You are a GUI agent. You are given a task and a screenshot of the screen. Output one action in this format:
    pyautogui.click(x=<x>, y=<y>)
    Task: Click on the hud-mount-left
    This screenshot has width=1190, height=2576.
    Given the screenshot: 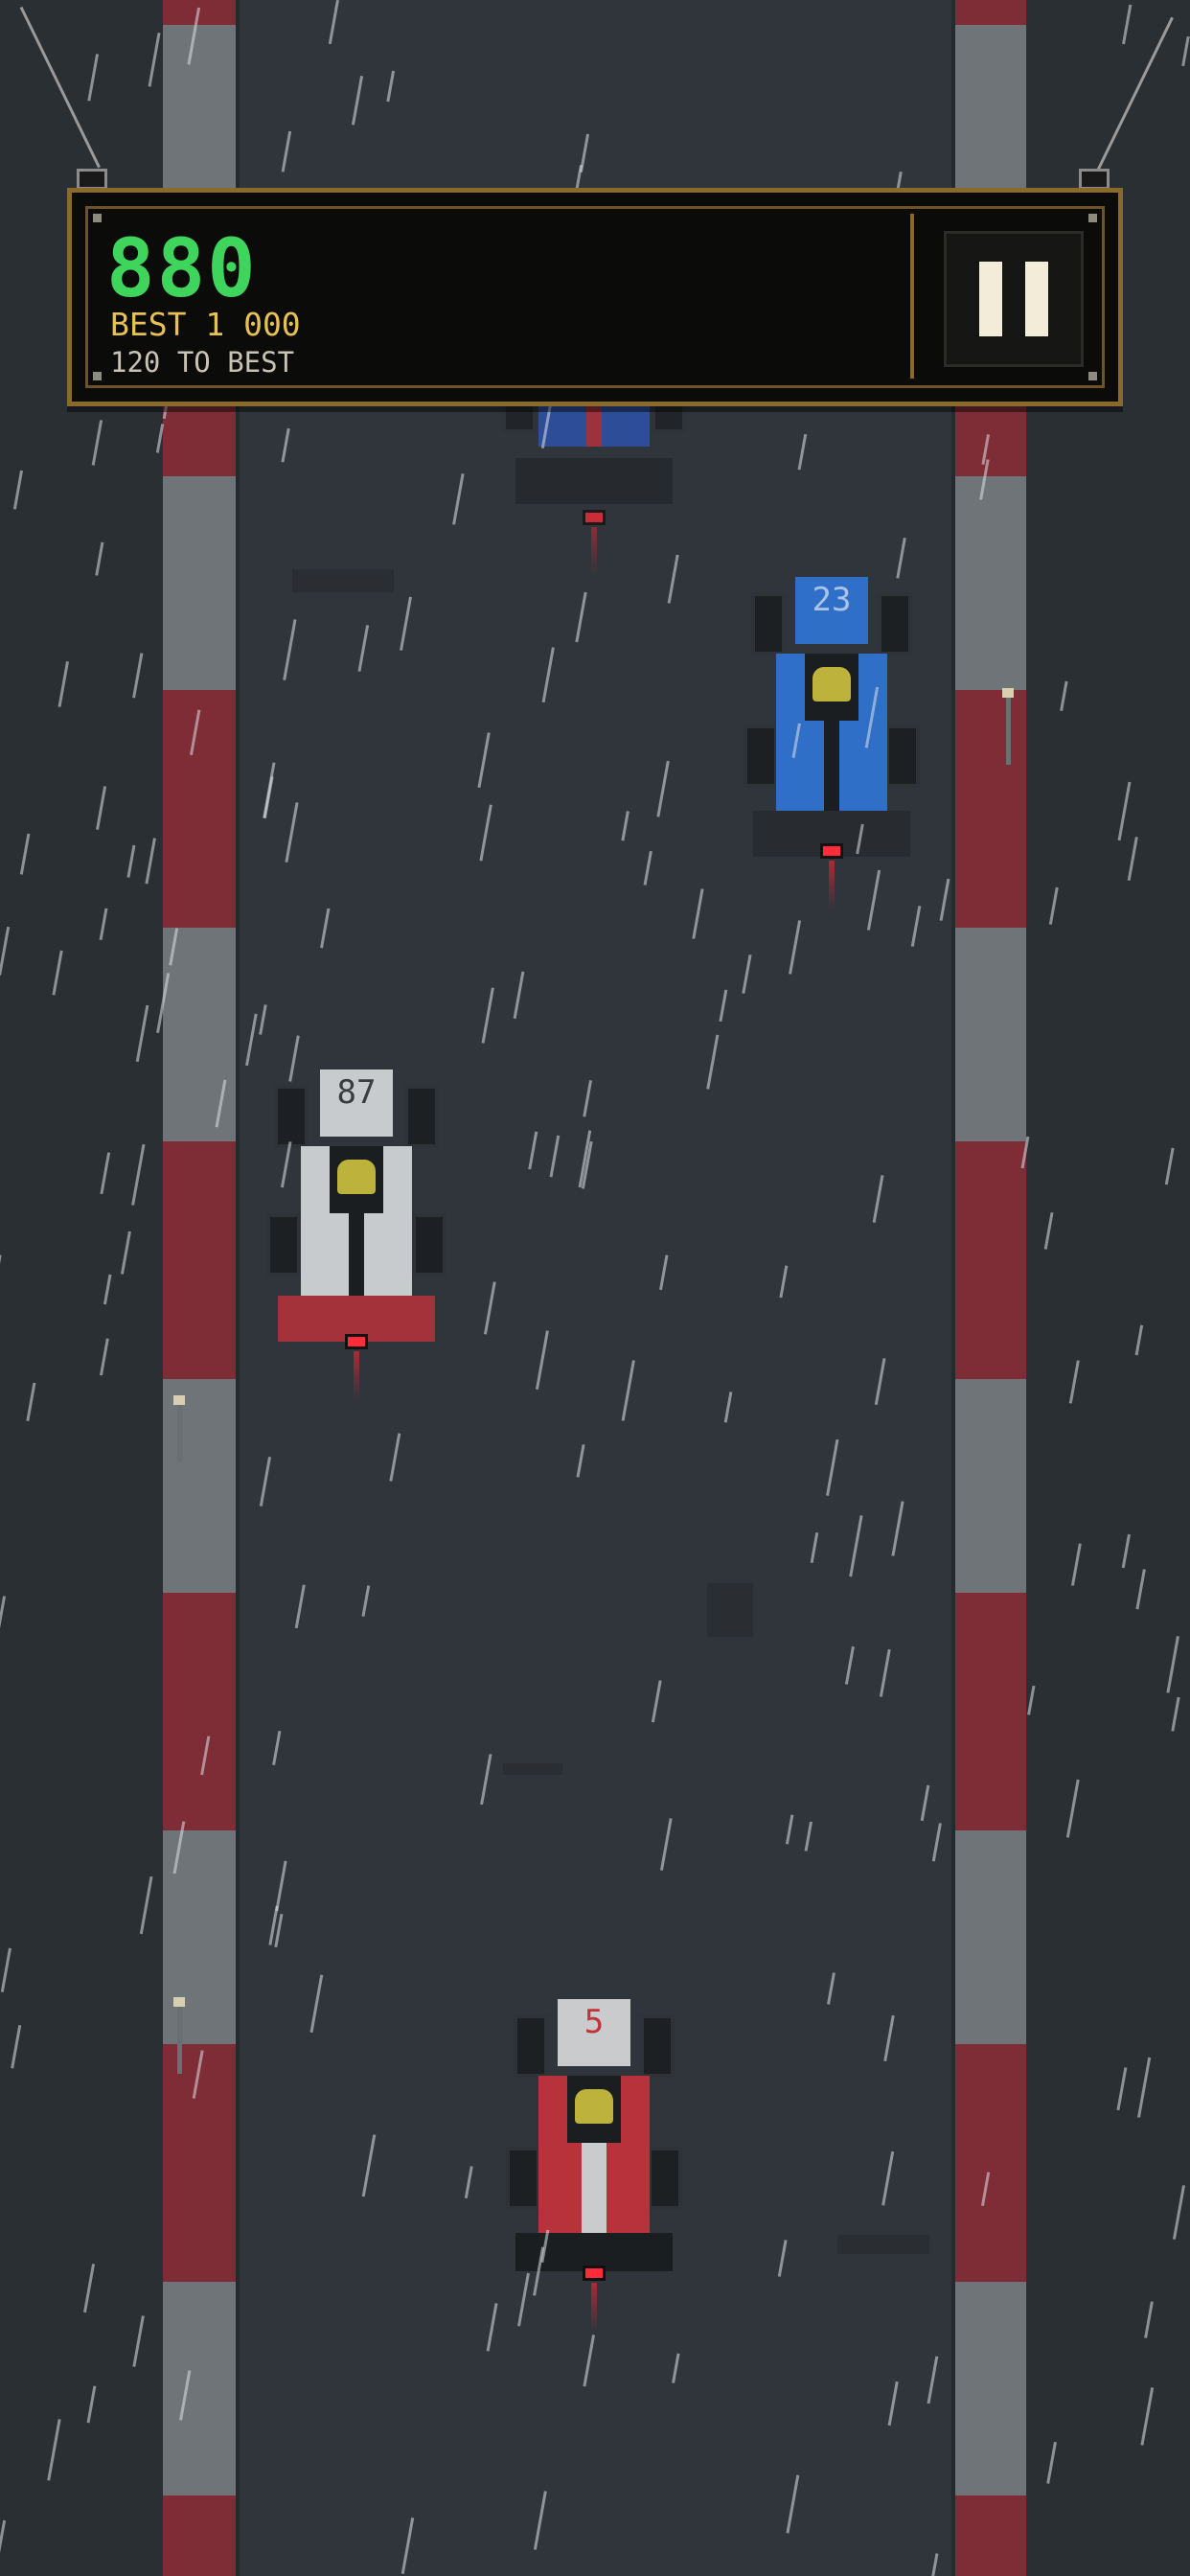 What is the action you would take?
    pyautogui.click(x=92, y=179)
    